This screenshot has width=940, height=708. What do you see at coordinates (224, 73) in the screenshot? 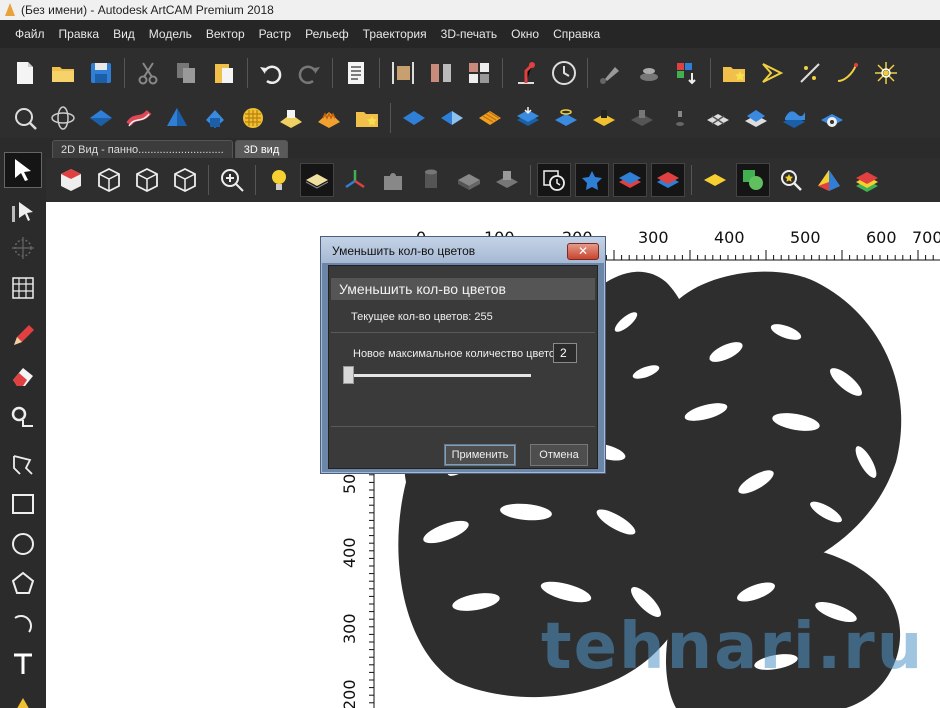
I see `paste-icon` at bounding box center [224, 73].